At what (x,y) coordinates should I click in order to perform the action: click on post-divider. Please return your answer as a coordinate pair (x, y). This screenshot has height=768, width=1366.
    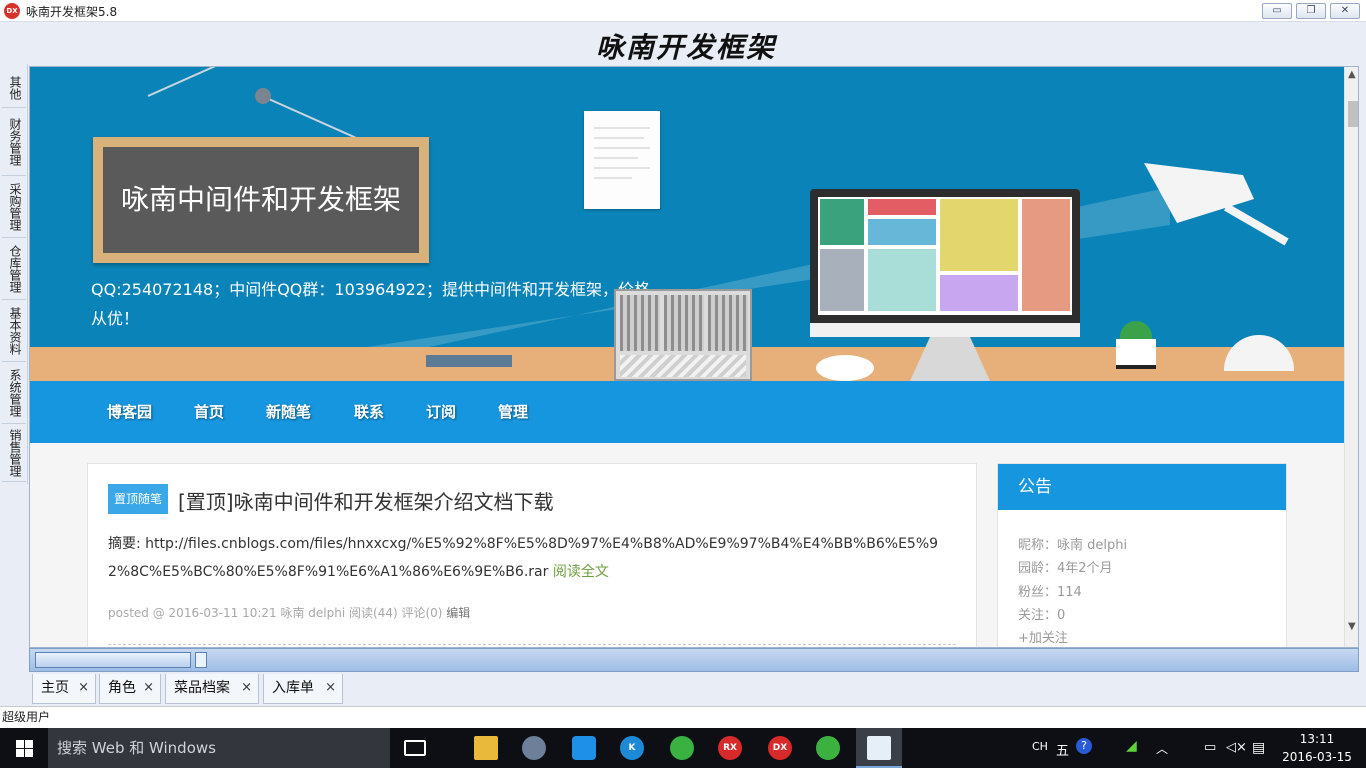
    Looking at the image, I should click on (532, 644).